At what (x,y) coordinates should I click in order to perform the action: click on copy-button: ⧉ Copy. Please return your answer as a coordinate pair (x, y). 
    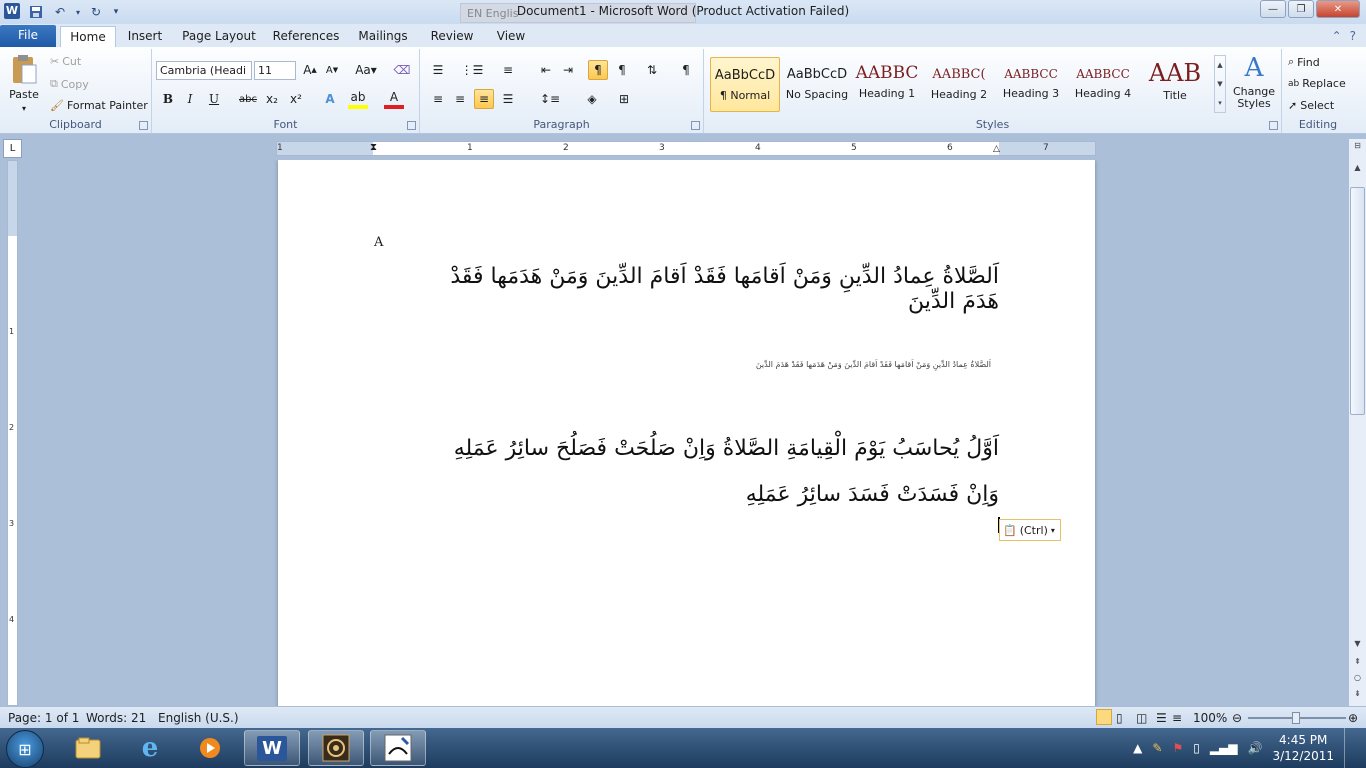
    Looking at the image, I should click on (69, 84).